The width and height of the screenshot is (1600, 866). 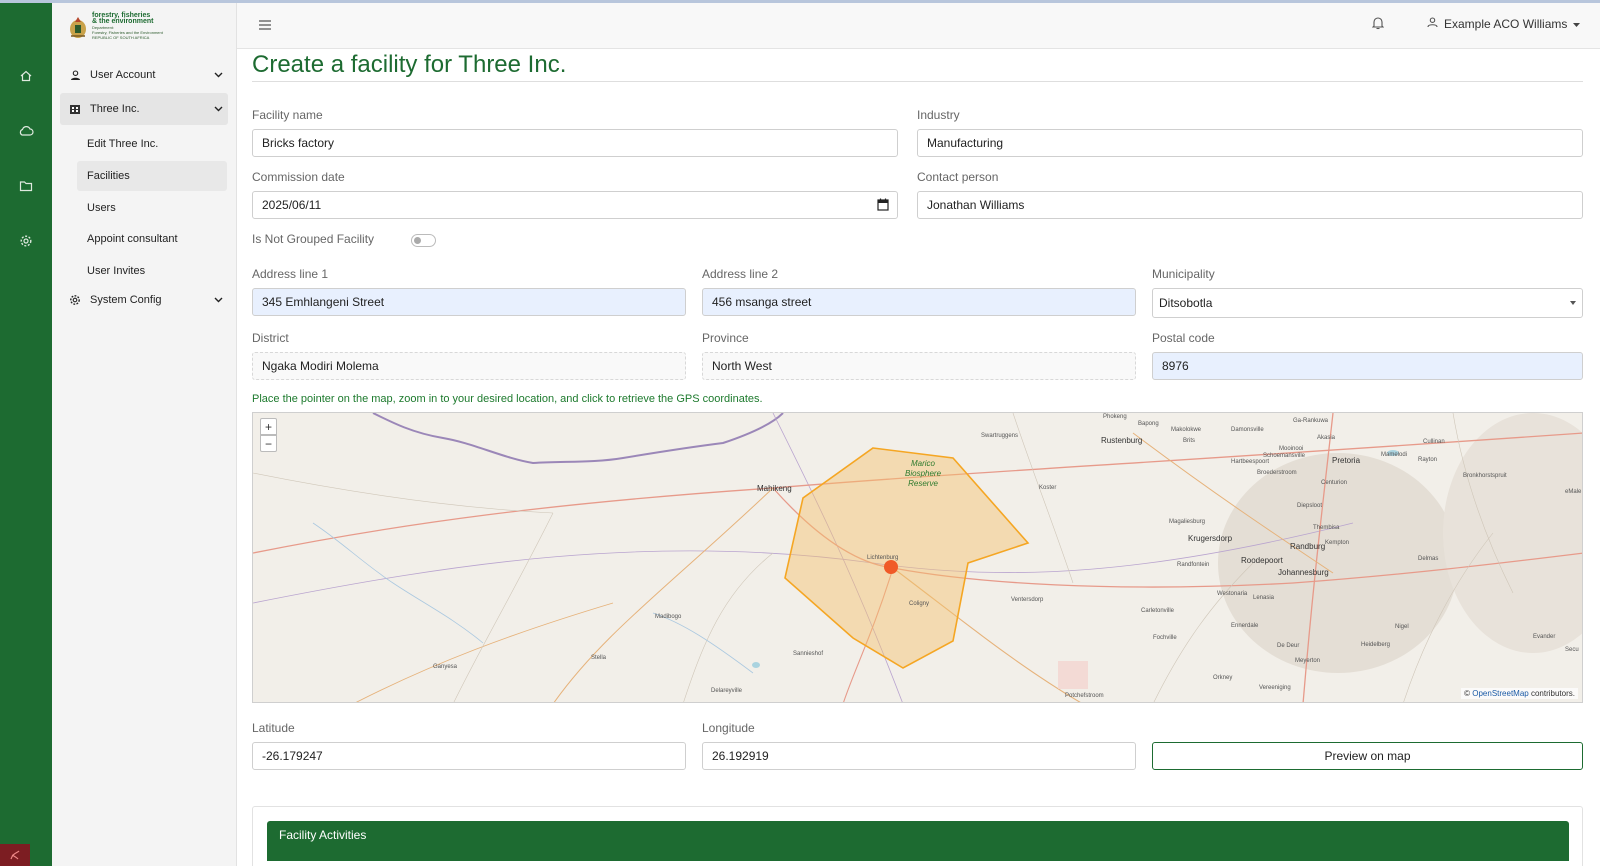 What do you see at coordinates (1187, 522) in the screenshot?
I see `map-place-label: Magaliesburg` at bounding box center [1187, 522].